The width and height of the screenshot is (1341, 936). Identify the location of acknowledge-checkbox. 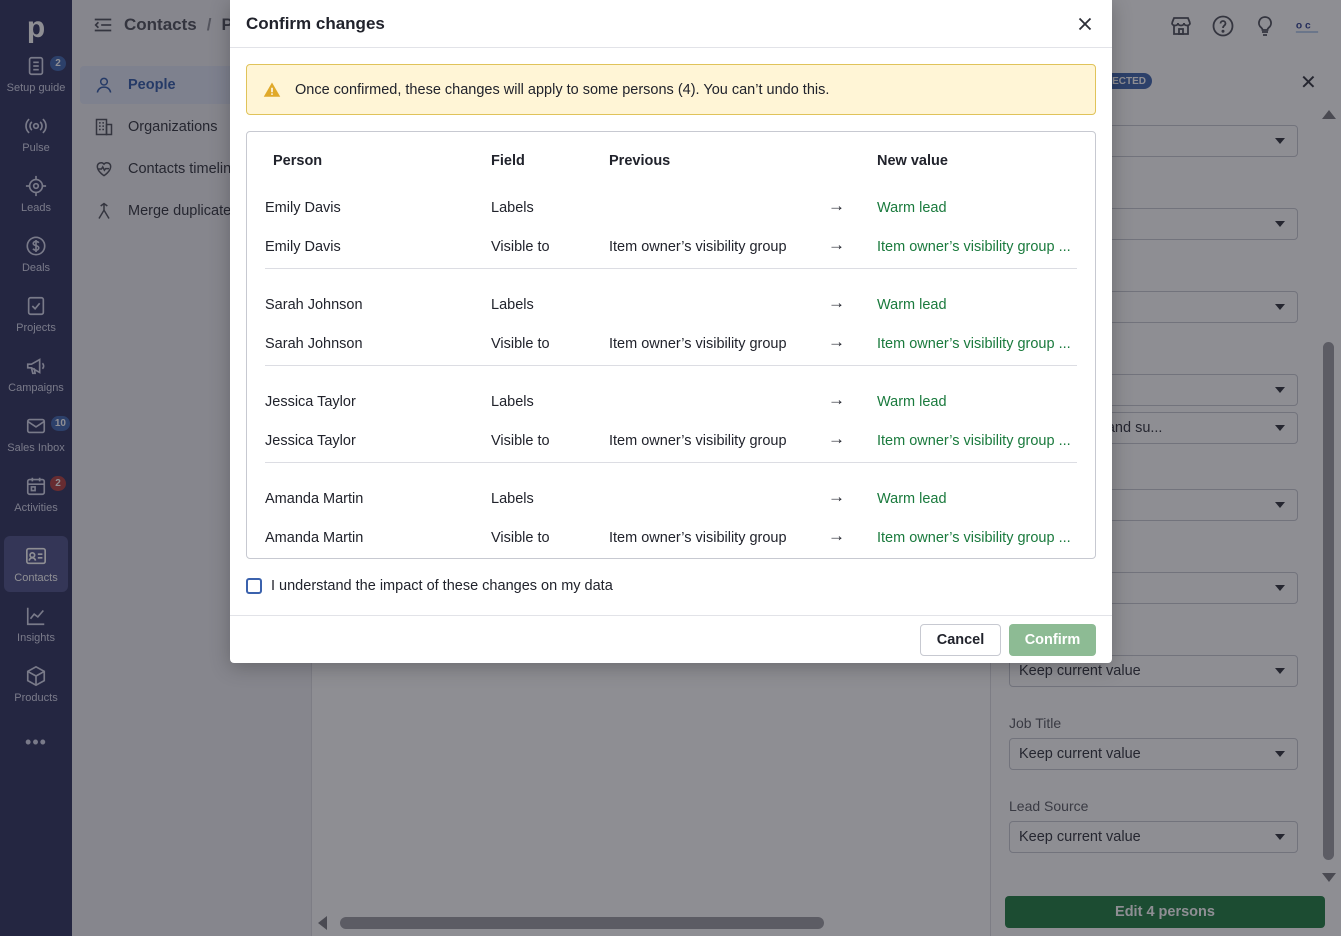
(254, 586).